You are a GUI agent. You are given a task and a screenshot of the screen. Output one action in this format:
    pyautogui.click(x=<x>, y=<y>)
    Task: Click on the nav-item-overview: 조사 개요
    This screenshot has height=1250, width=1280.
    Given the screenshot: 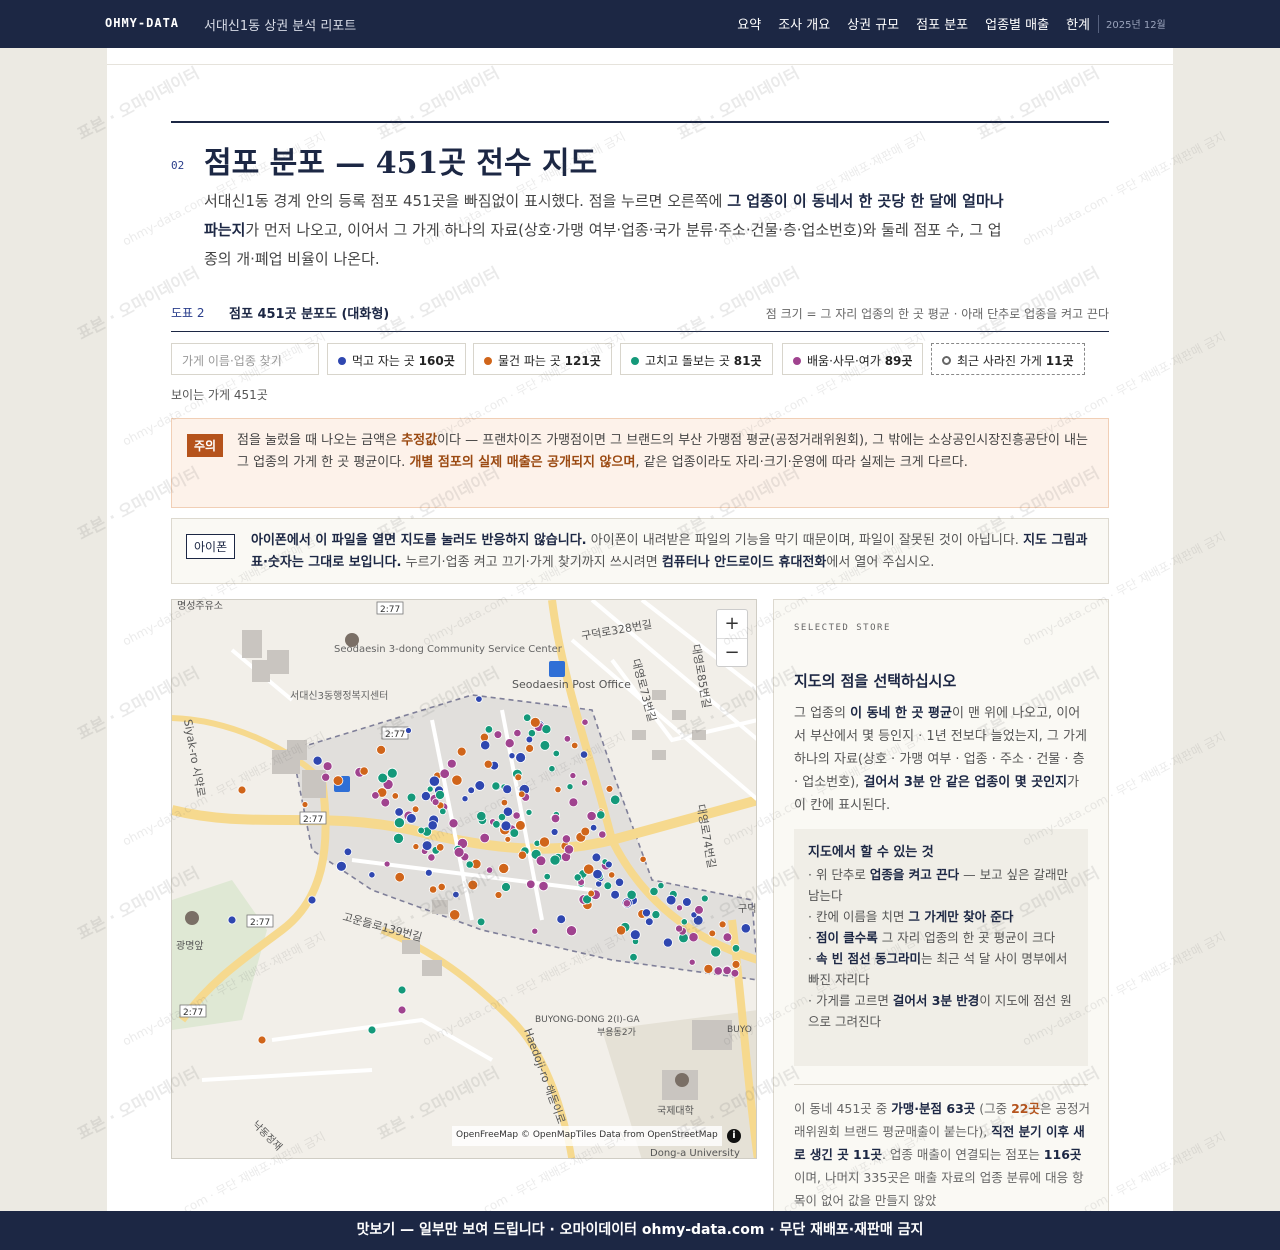 What is the action you would take?
    pyautogui.click(x=804, y=23)
    